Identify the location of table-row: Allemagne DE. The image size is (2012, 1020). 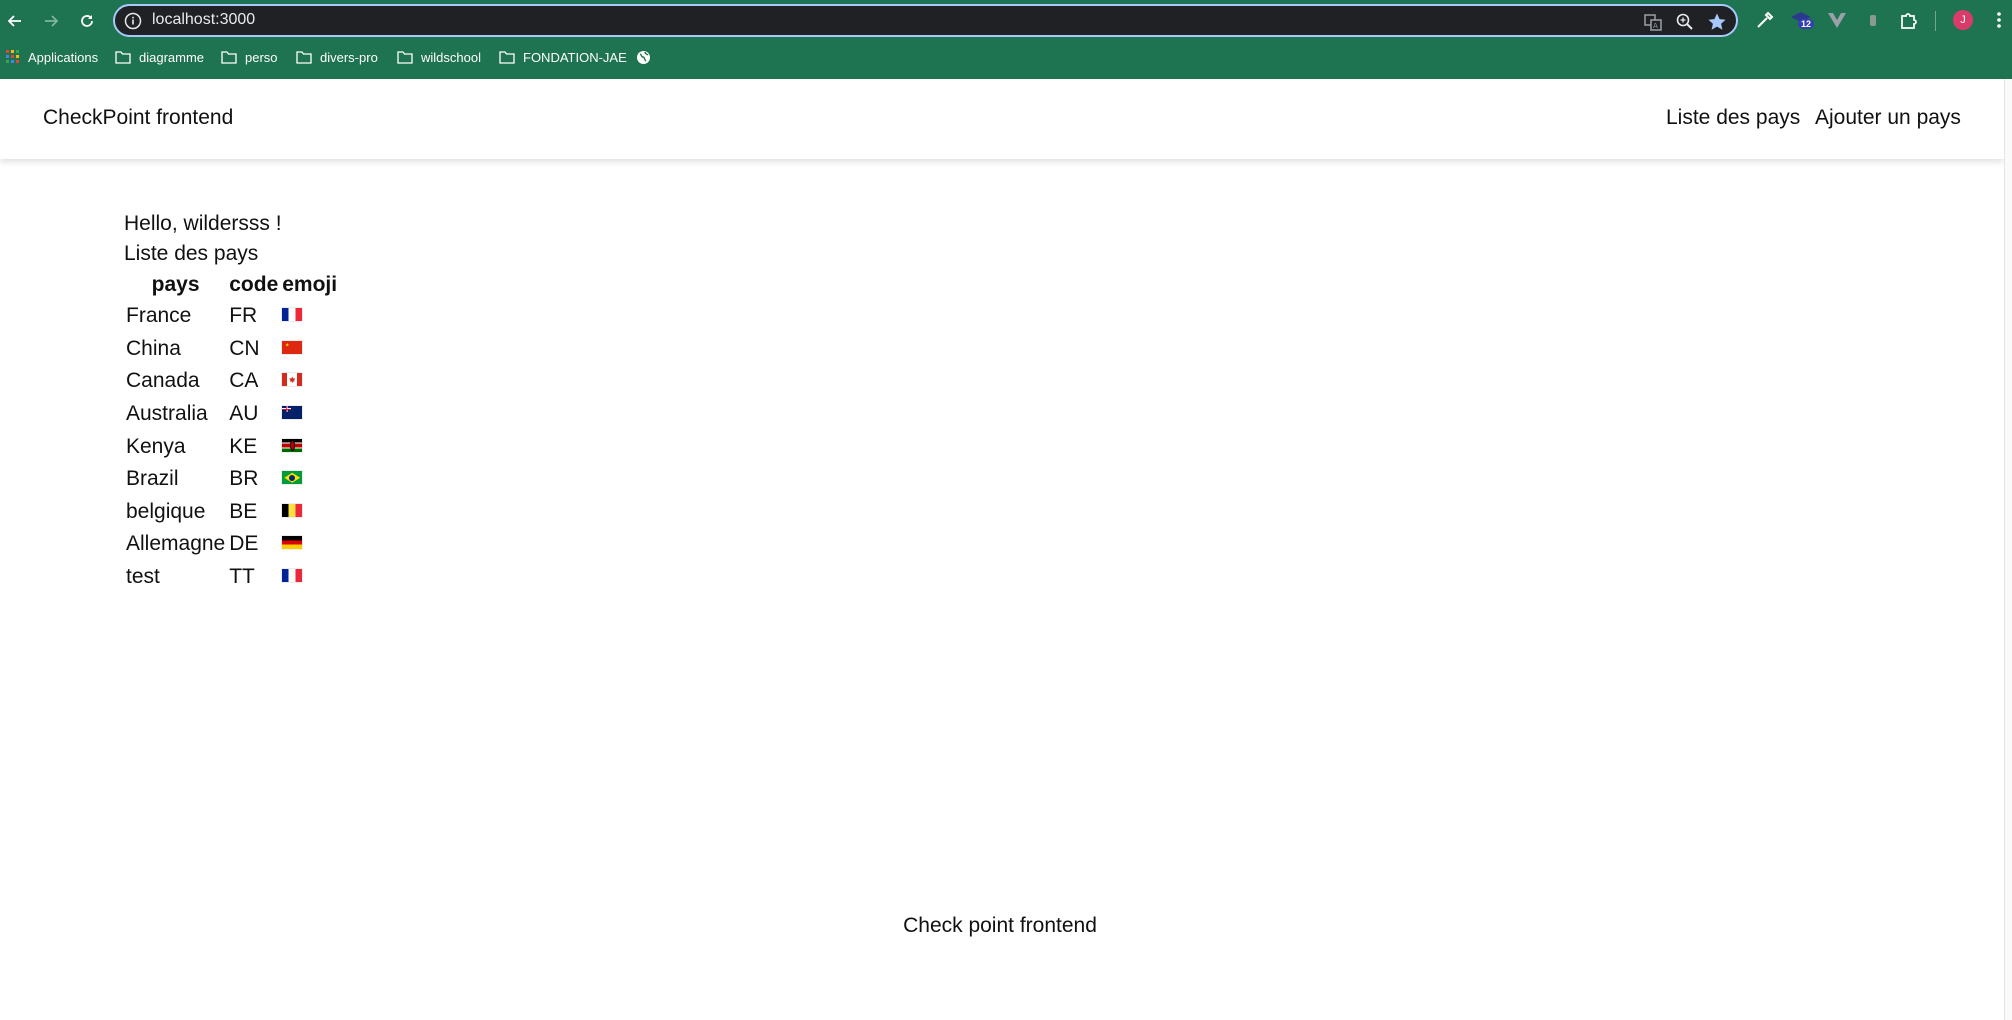
(231, 544).